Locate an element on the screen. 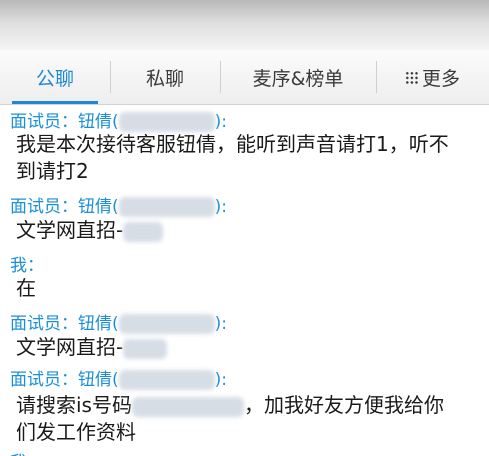  message-line: 们发工作资料 is located at coordinates (76, 432).